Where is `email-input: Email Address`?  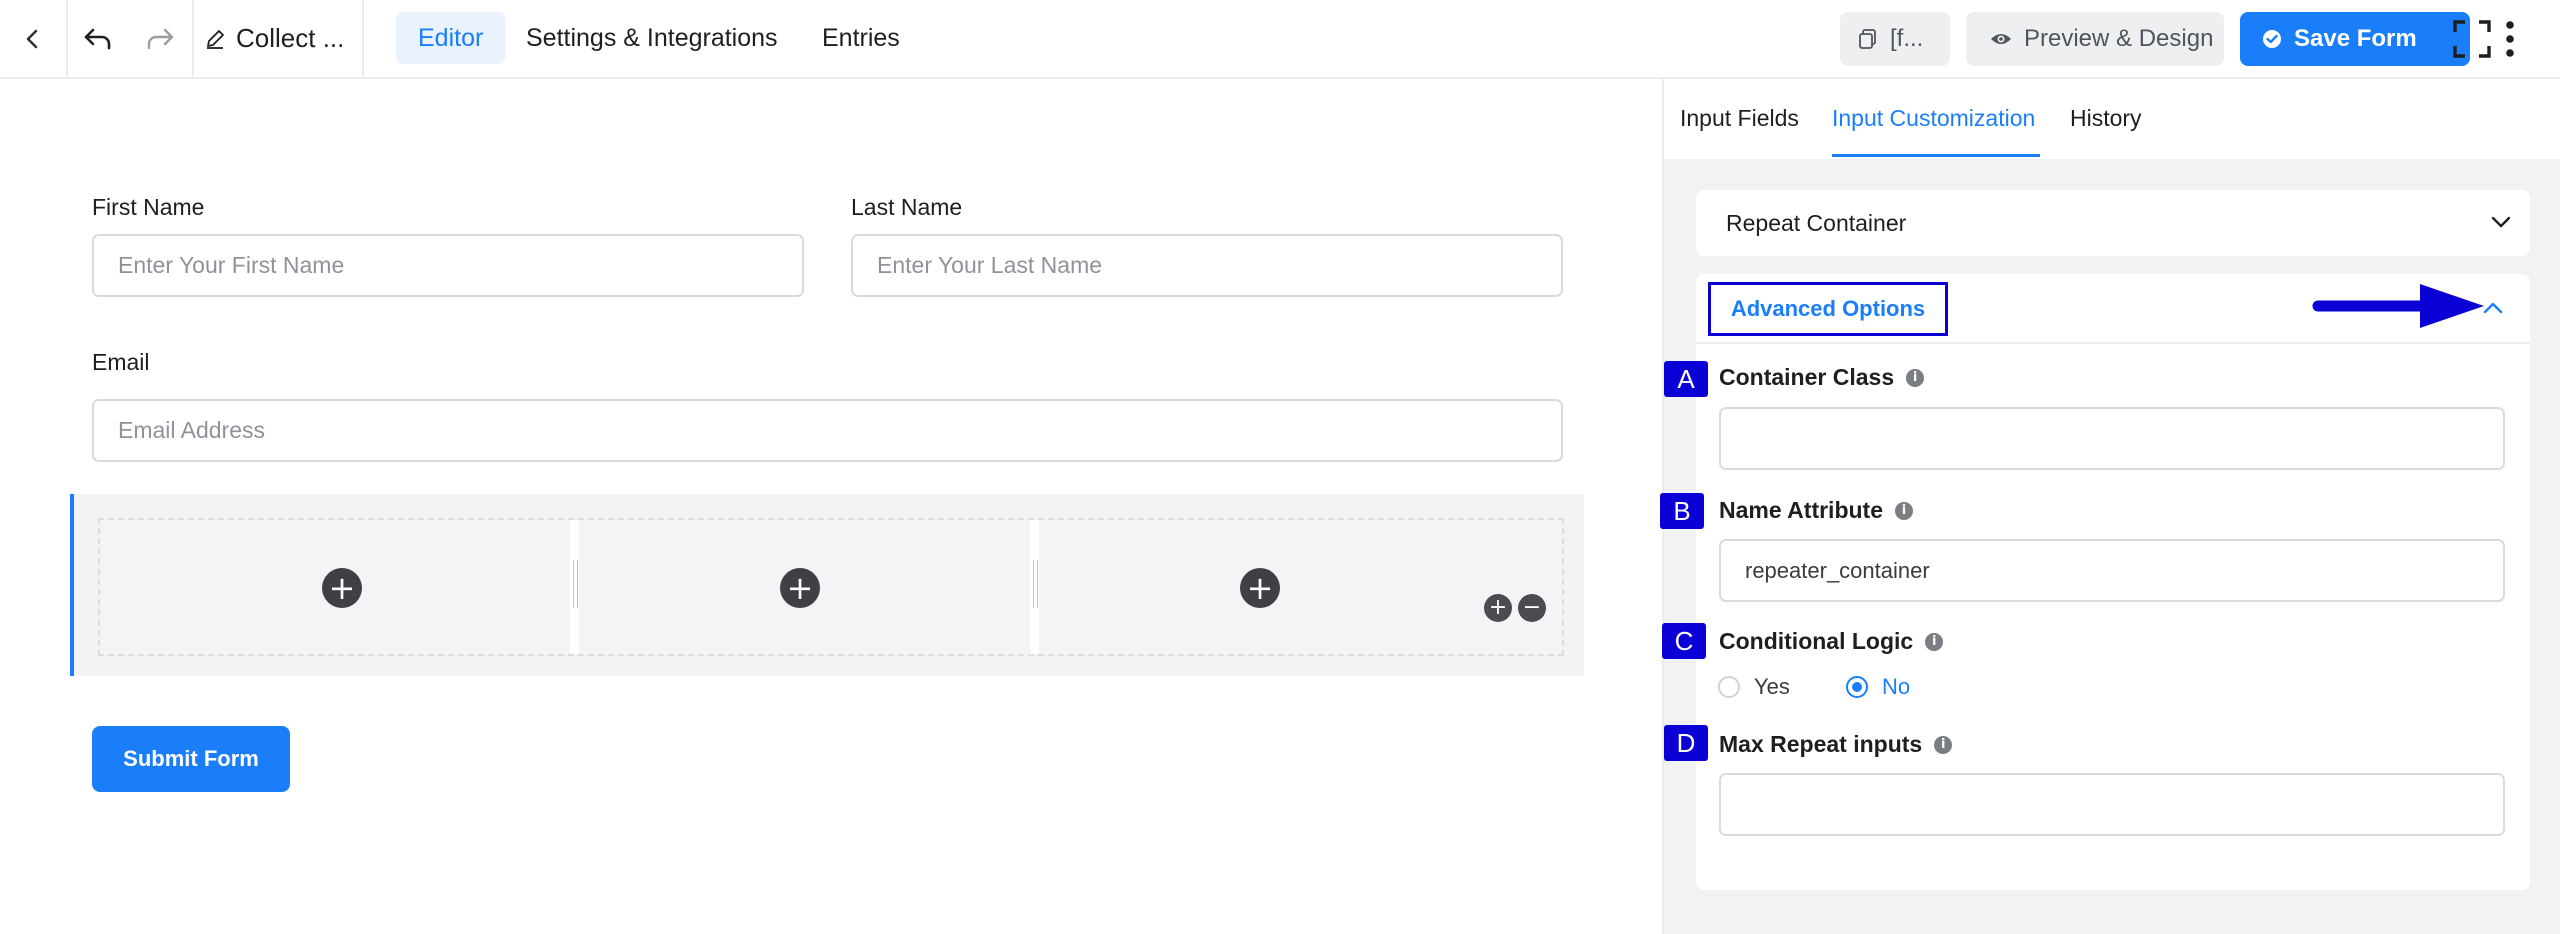
email-input: Email Address is located at coordinates (827, 430).